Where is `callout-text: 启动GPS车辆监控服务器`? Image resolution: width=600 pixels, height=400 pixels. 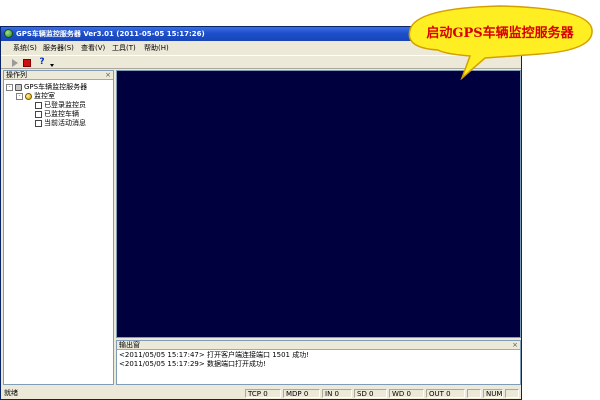
callout-text: 启动GPS车辆监控服务器 is located at coordinates (500, 33).